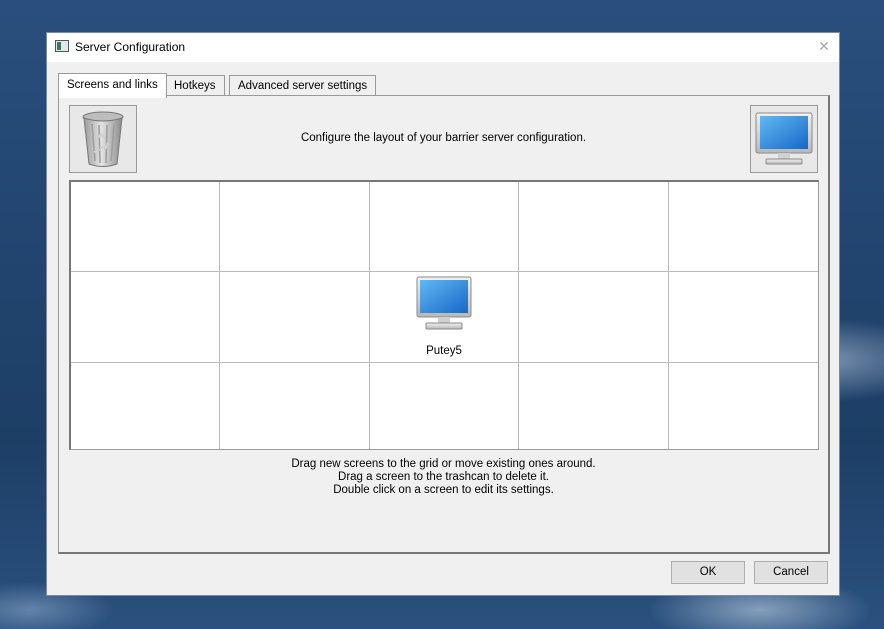  What do you see at coordinates (130, 47) in the screenshot?
I see `window-title: Server Configuration` at bounding box center [130, 47].